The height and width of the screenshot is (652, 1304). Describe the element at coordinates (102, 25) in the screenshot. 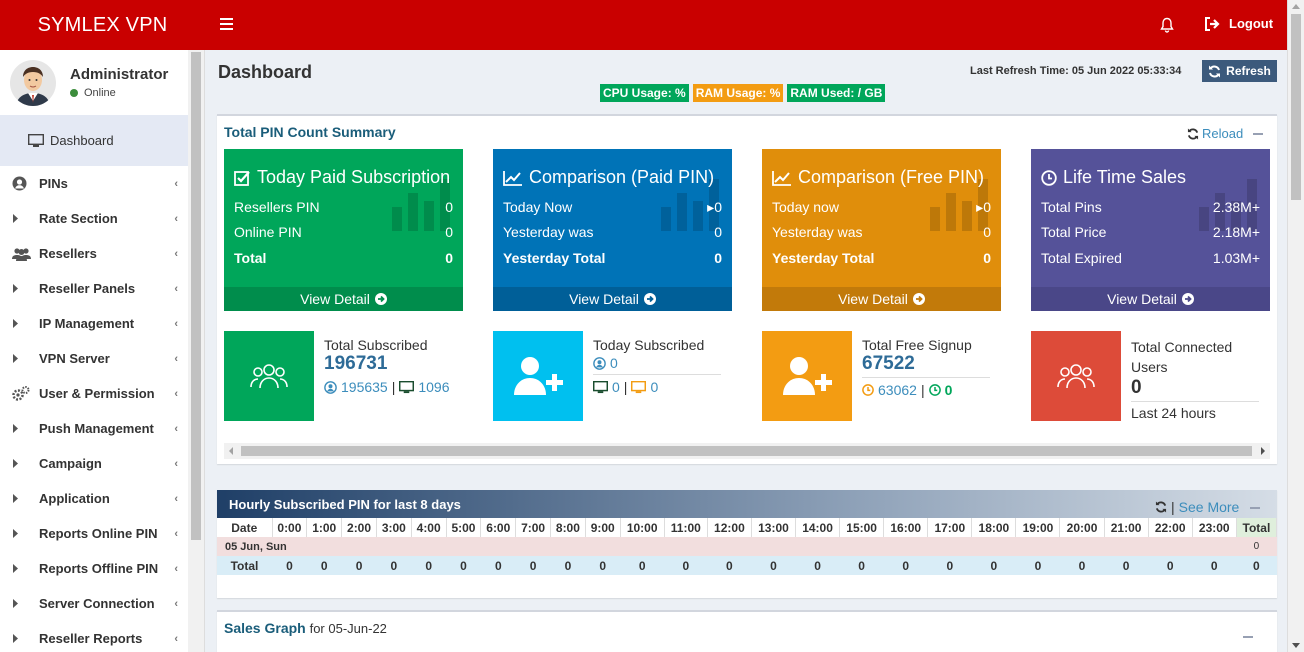

I see `app-logo: SYMLEX VPN` at that location.